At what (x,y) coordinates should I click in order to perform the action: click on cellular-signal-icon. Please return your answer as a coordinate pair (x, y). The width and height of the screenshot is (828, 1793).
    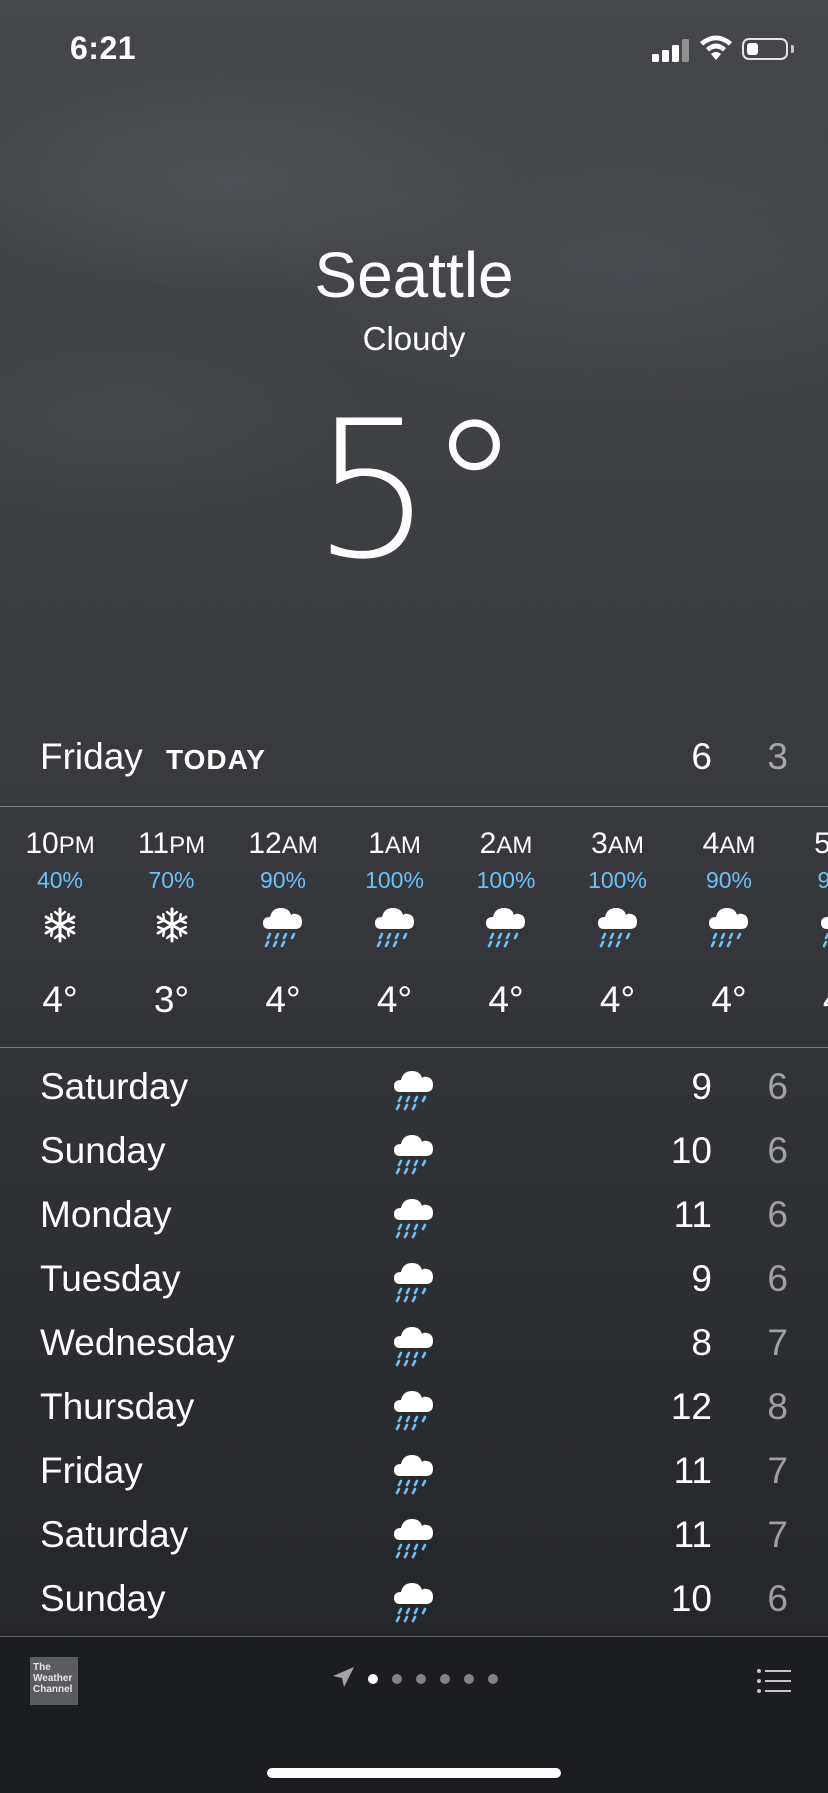
    Looking at the image, I should click on (672, 50).